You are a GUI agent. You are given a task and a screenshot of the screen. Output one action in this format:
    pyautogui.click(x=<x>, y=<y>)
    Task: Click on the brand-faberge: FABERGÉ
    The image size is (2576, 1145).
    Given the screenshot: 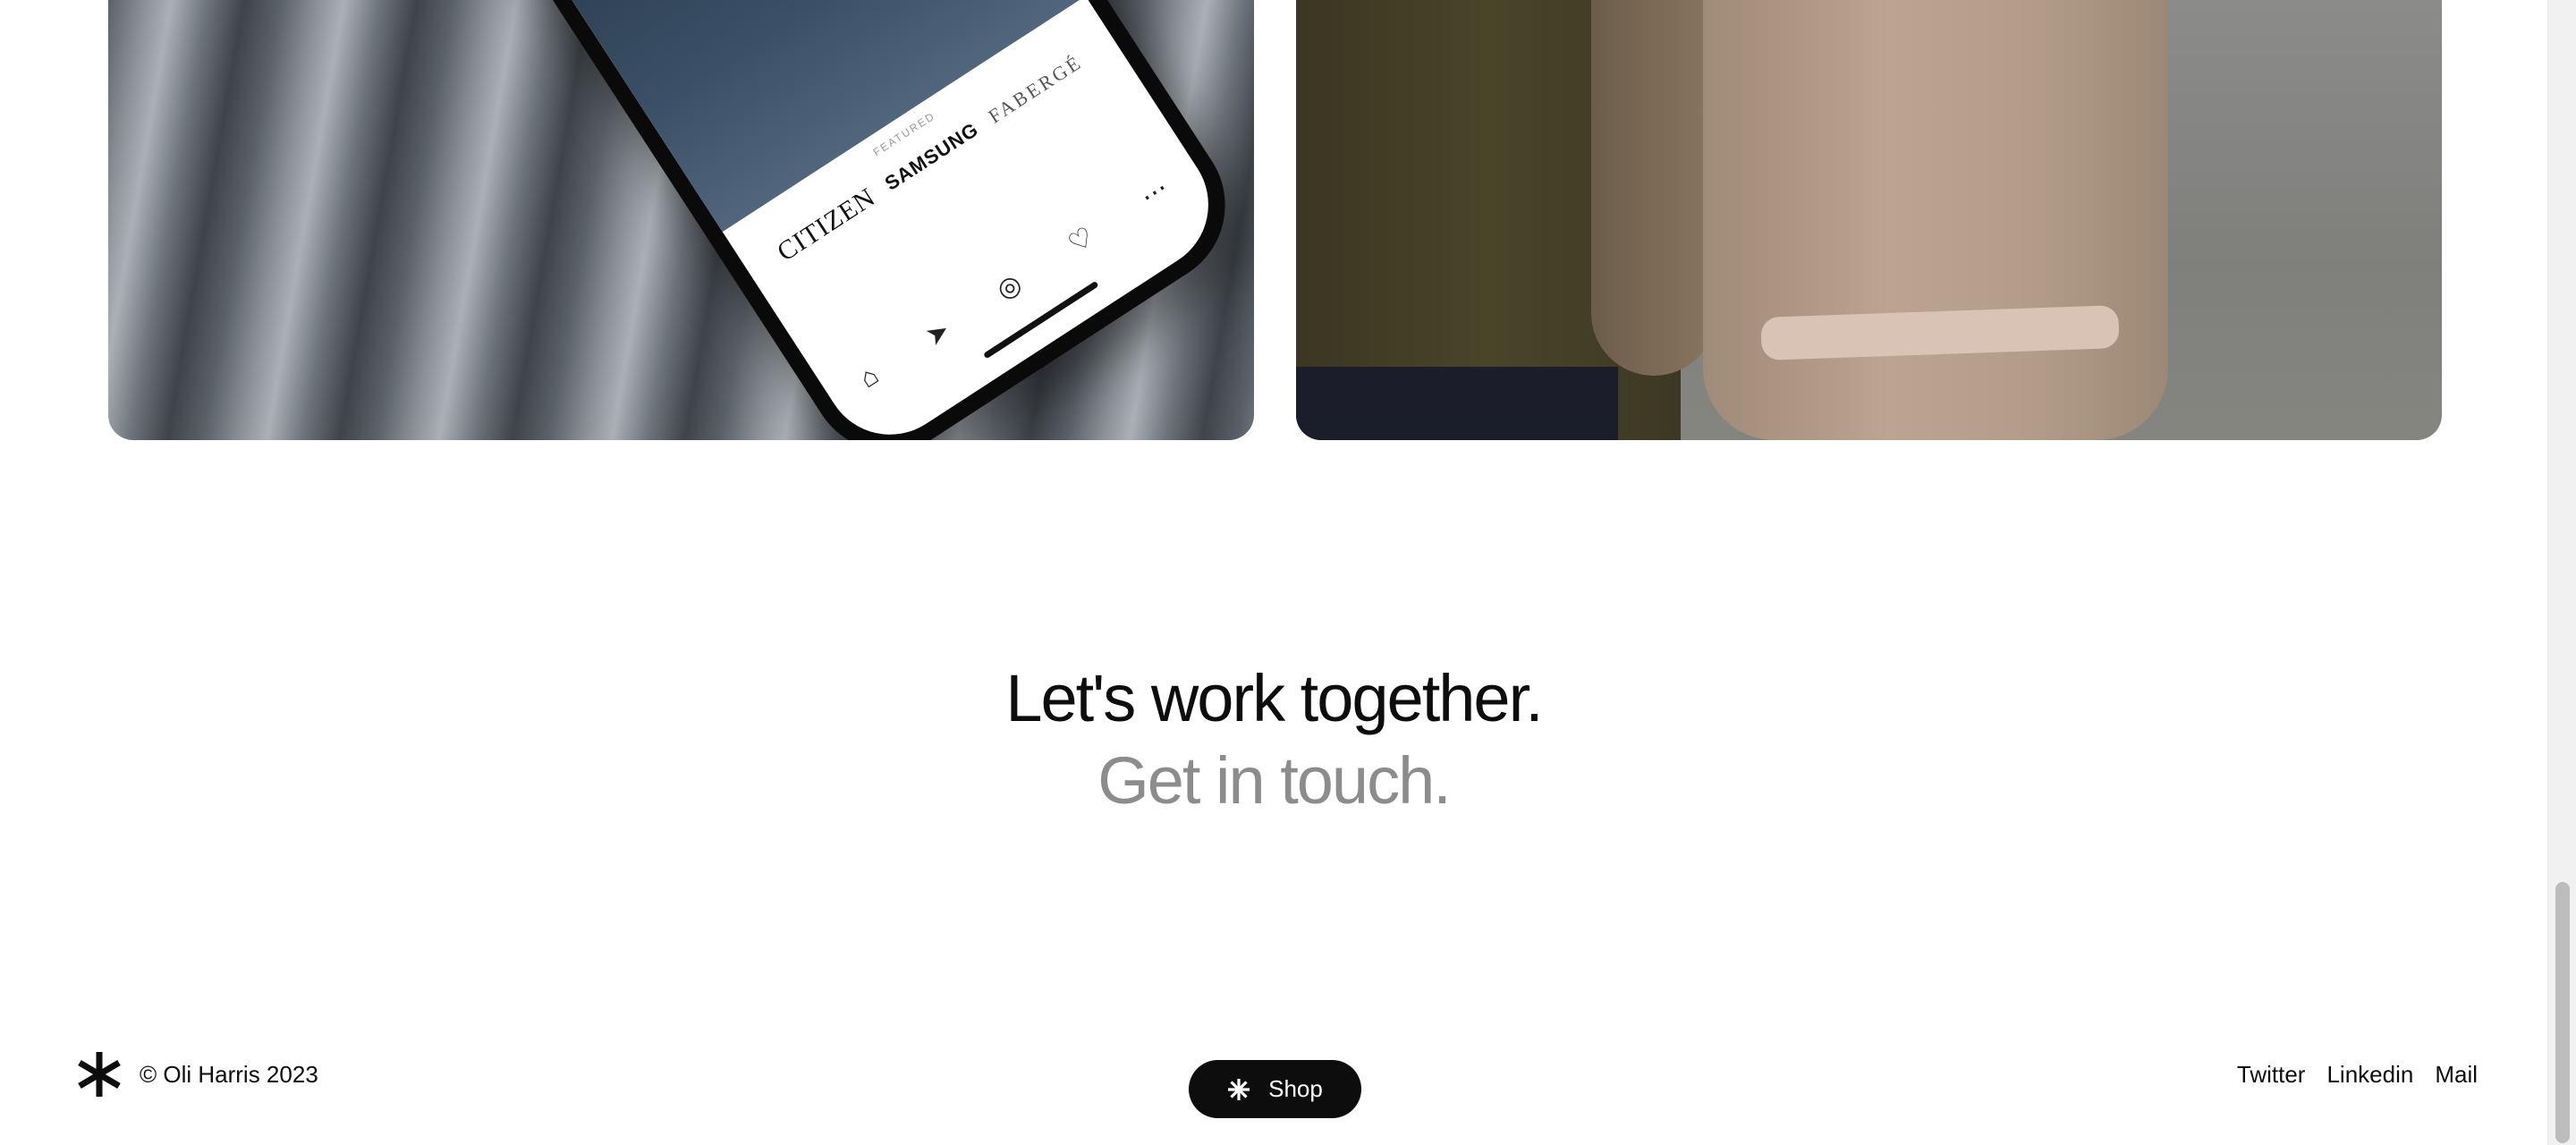 What is the action you would take?
    pyautogui.click(x=1035, y=89)
    